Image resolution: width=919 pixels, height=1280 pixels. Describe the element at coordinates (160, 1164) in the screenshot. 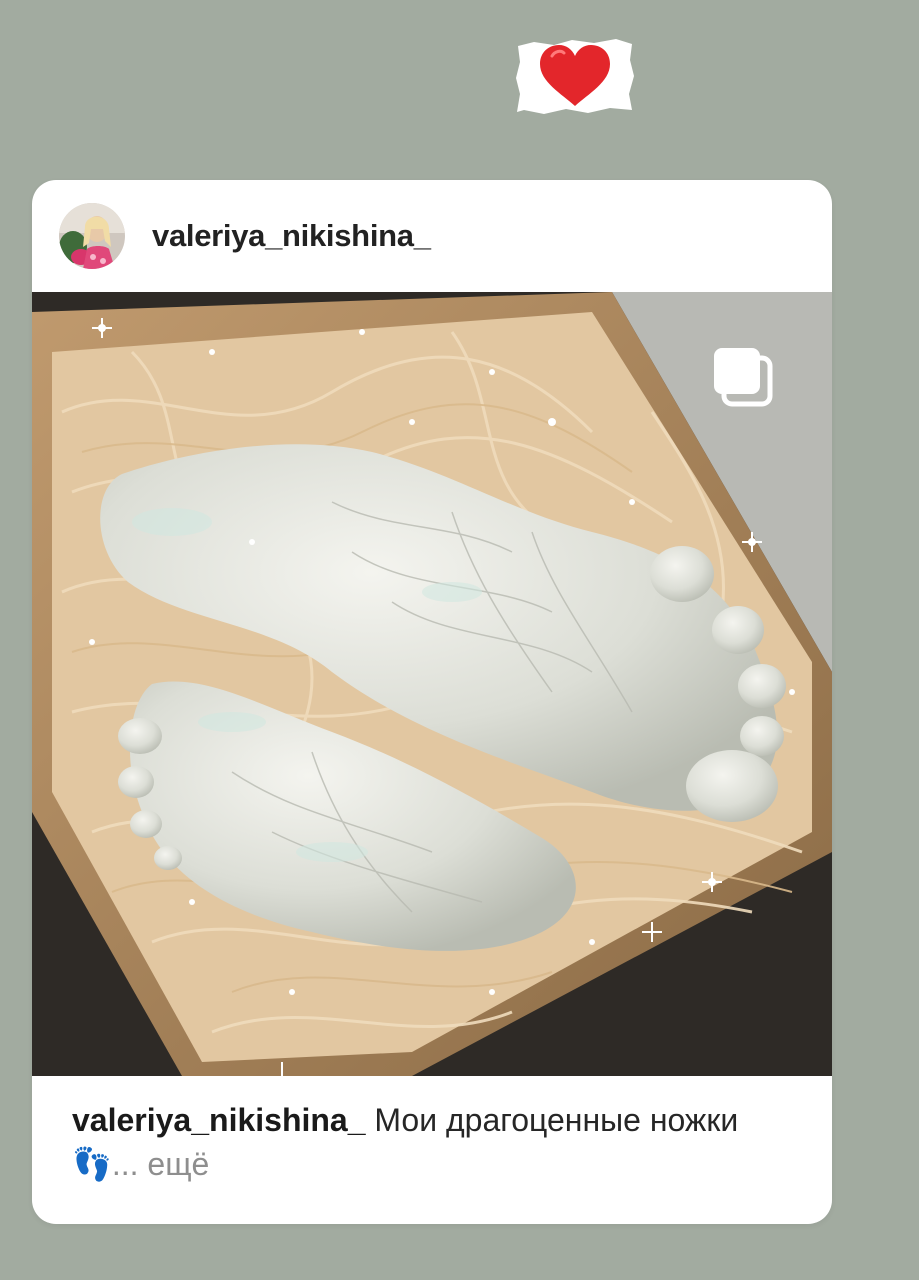

I see `more-link: ... ещё` at that location.